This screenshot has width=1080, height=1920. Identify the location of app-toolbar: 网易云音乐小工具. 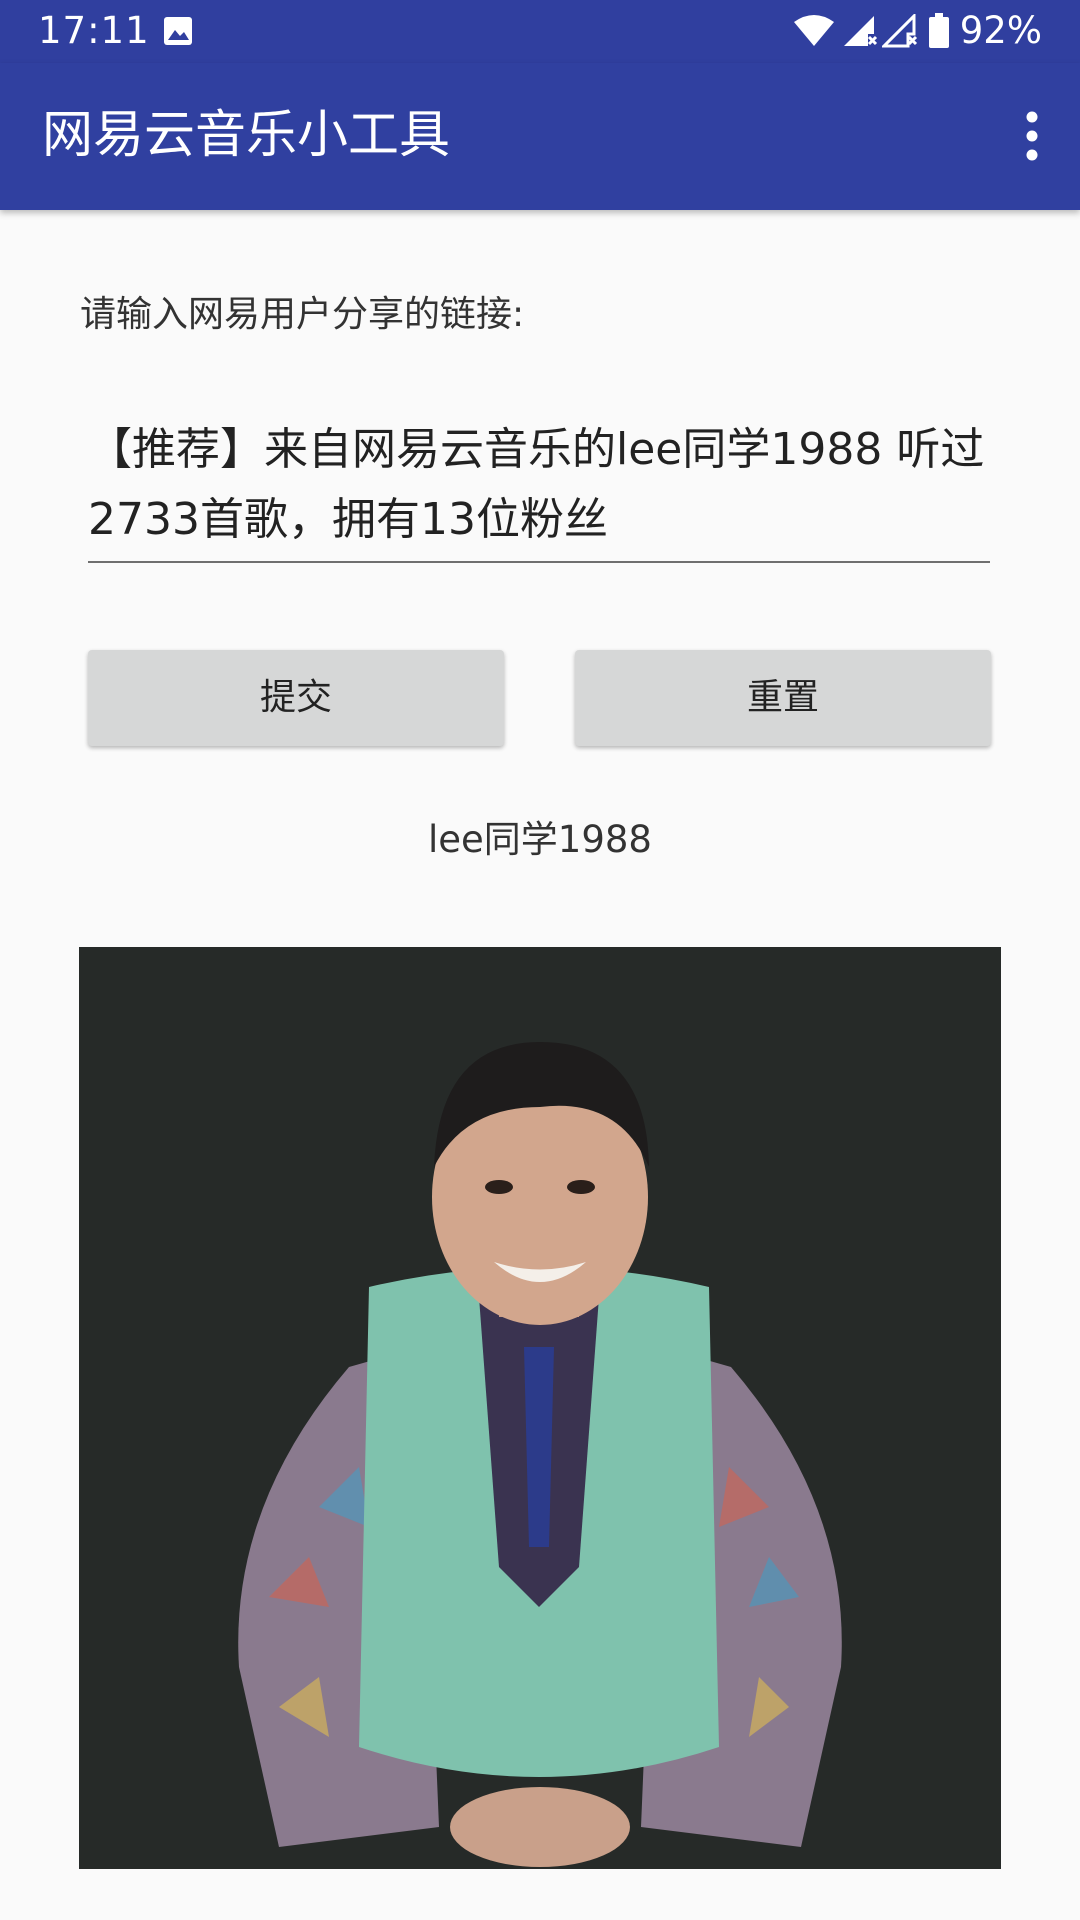
(540, 136).